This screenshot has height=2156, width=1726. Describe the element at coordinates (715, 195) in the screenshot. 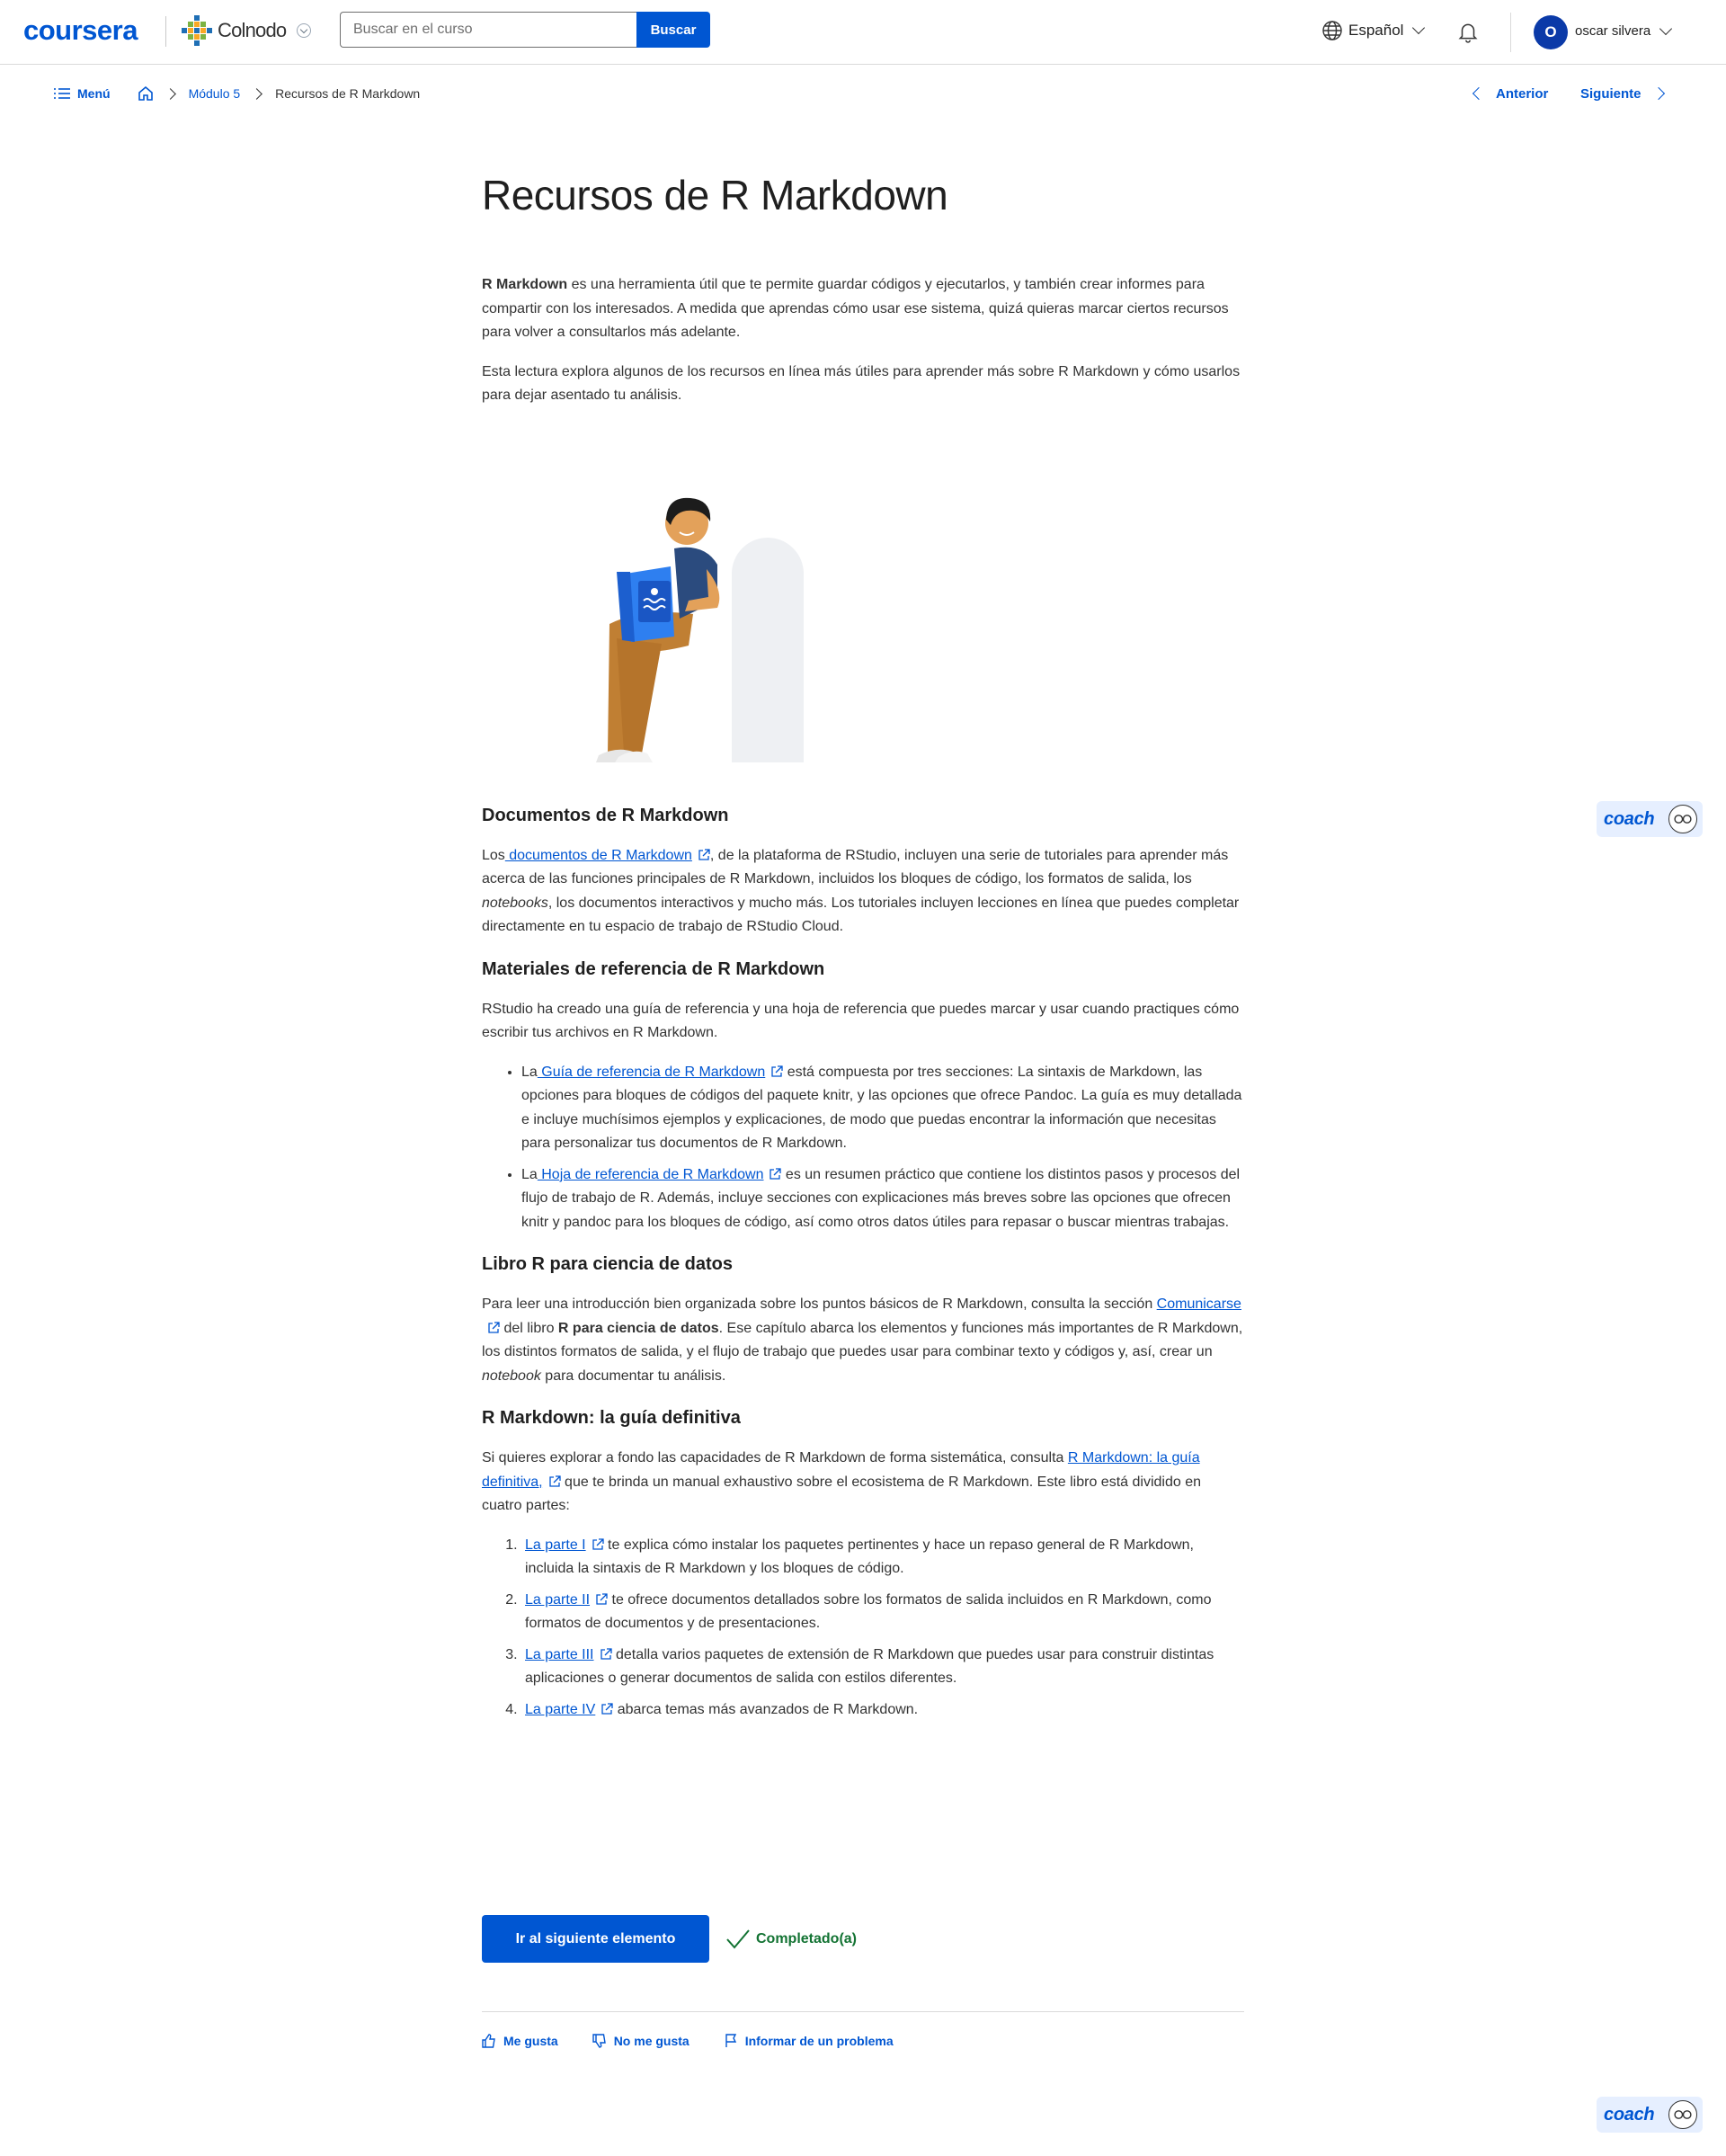

I see `page-title: Recursos de R Markdown` at that location.